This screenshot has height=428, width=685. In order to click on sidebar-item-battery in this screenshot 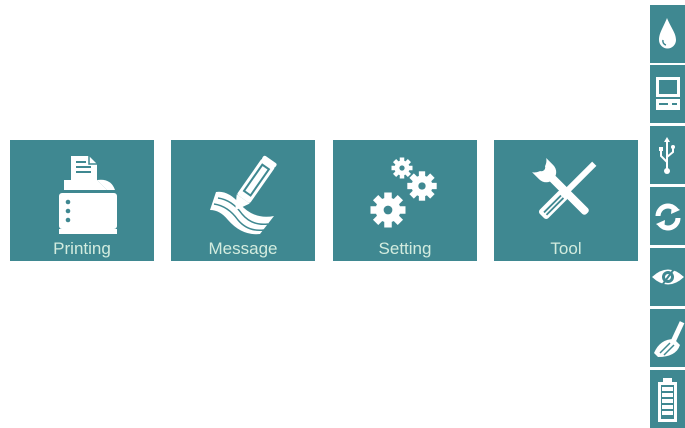, I will do `click(667, 399)`.